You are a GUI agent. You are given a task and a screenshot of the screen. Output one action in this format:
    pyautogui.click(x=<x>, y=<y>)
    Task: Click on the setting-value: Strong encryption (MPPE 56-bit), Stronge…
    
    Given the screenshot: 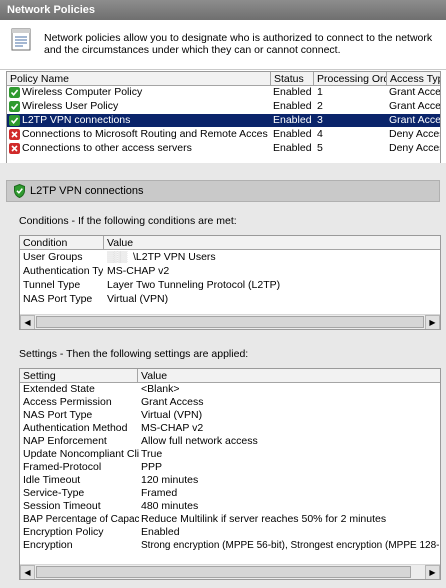 What is the action you would take?
    pyautogui.click(x=290, y=545)
    